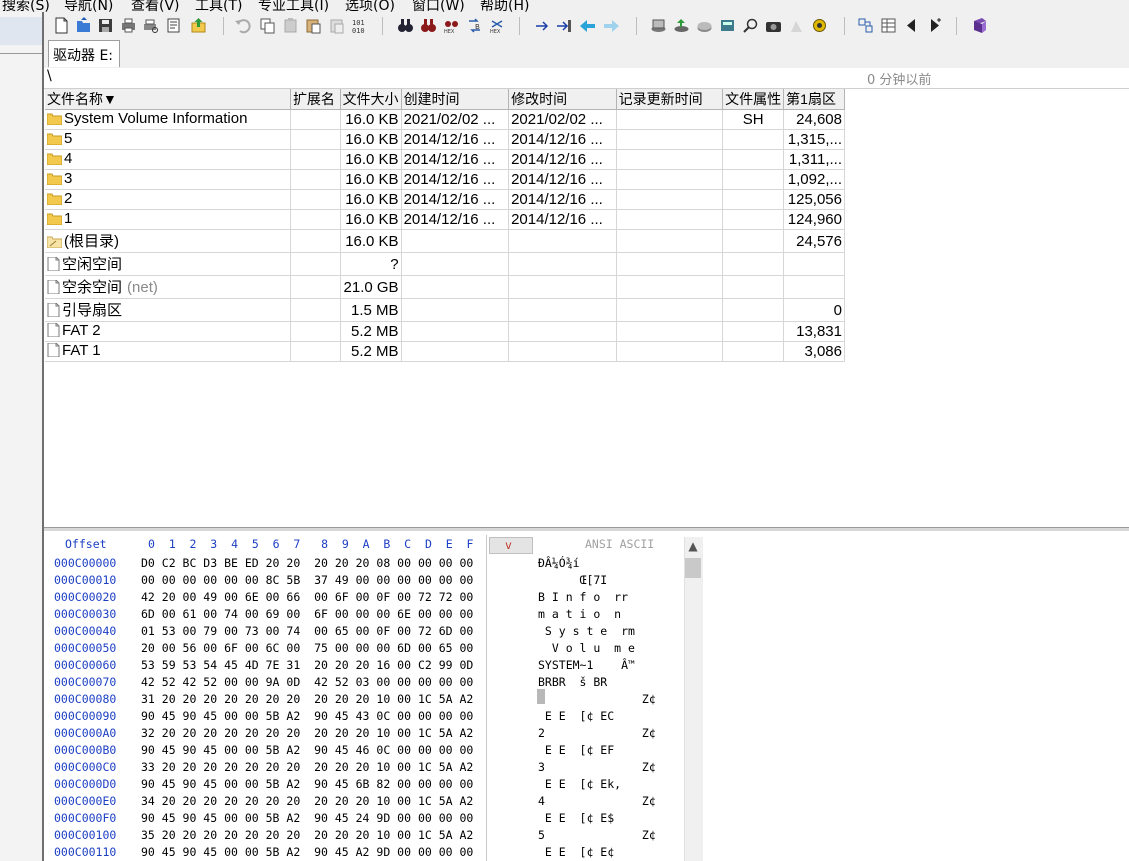  What do you see at coordinates (693, 568) in the screenshot?
I see `hex-scroll-thumb` at bounding box center [693, 568].